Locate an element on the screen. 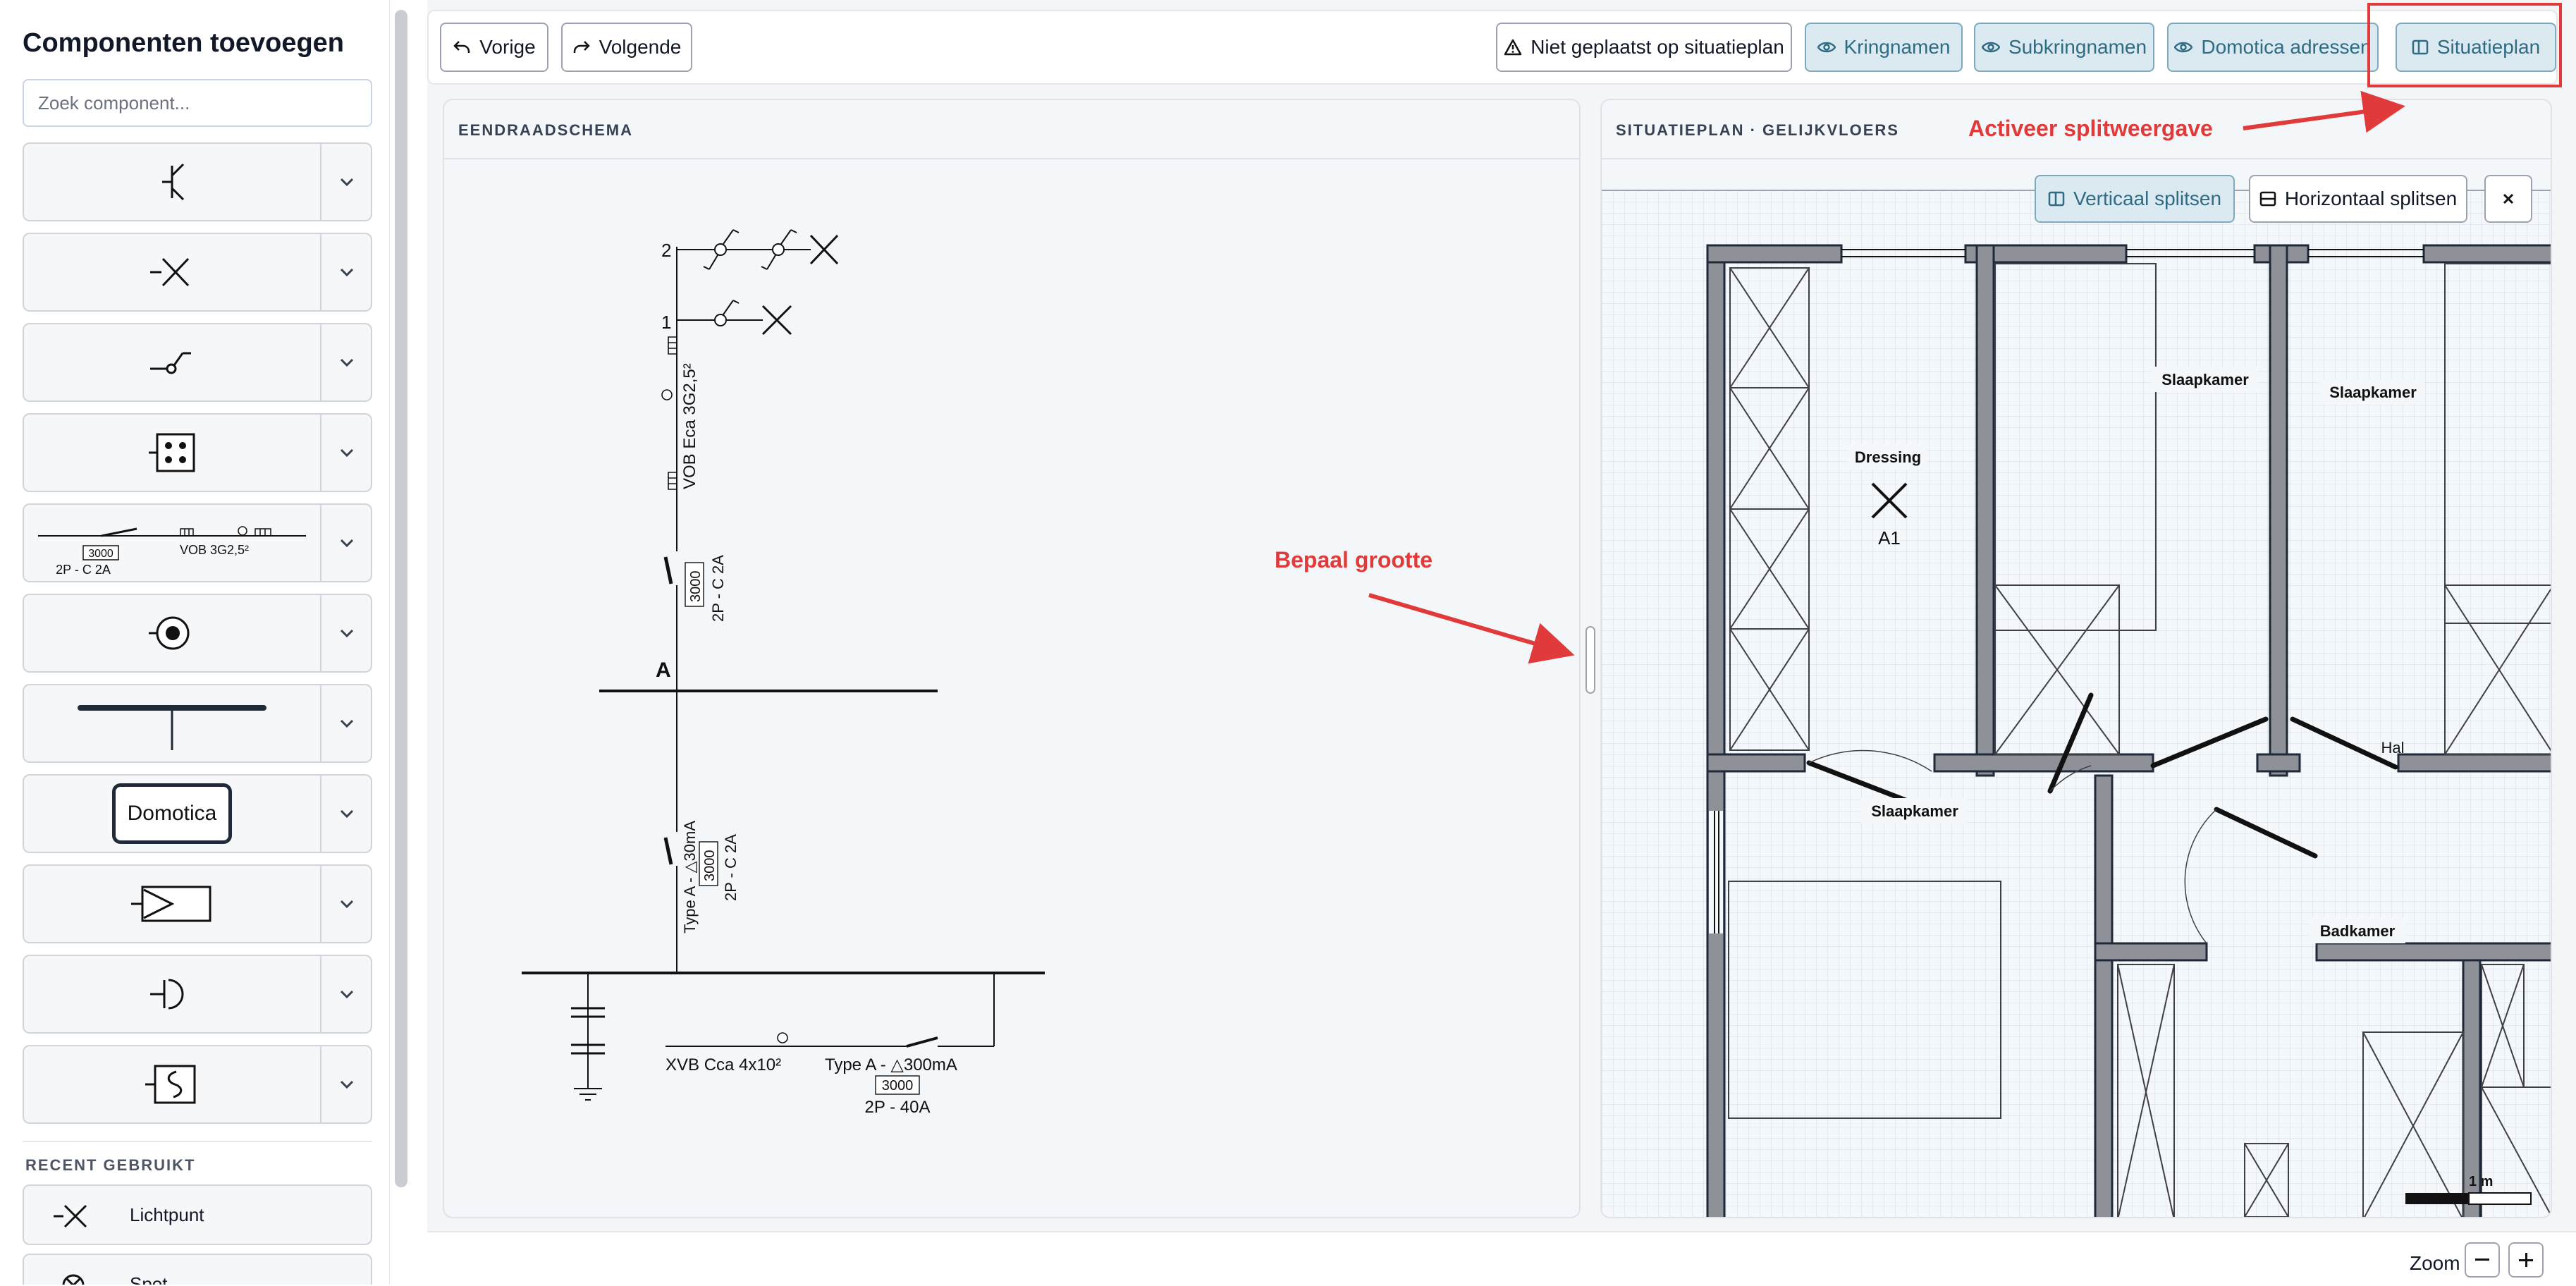  room-slaapkamer-1: Slaapkamer is located at coordinates (2205, 380).